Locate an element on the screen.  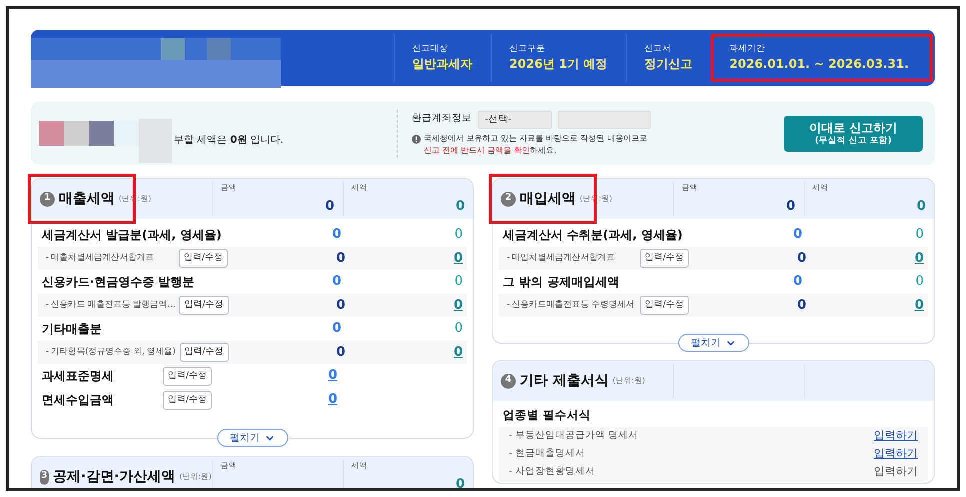
row-label: 면세수입금액 is located at coordinates (78, 400).